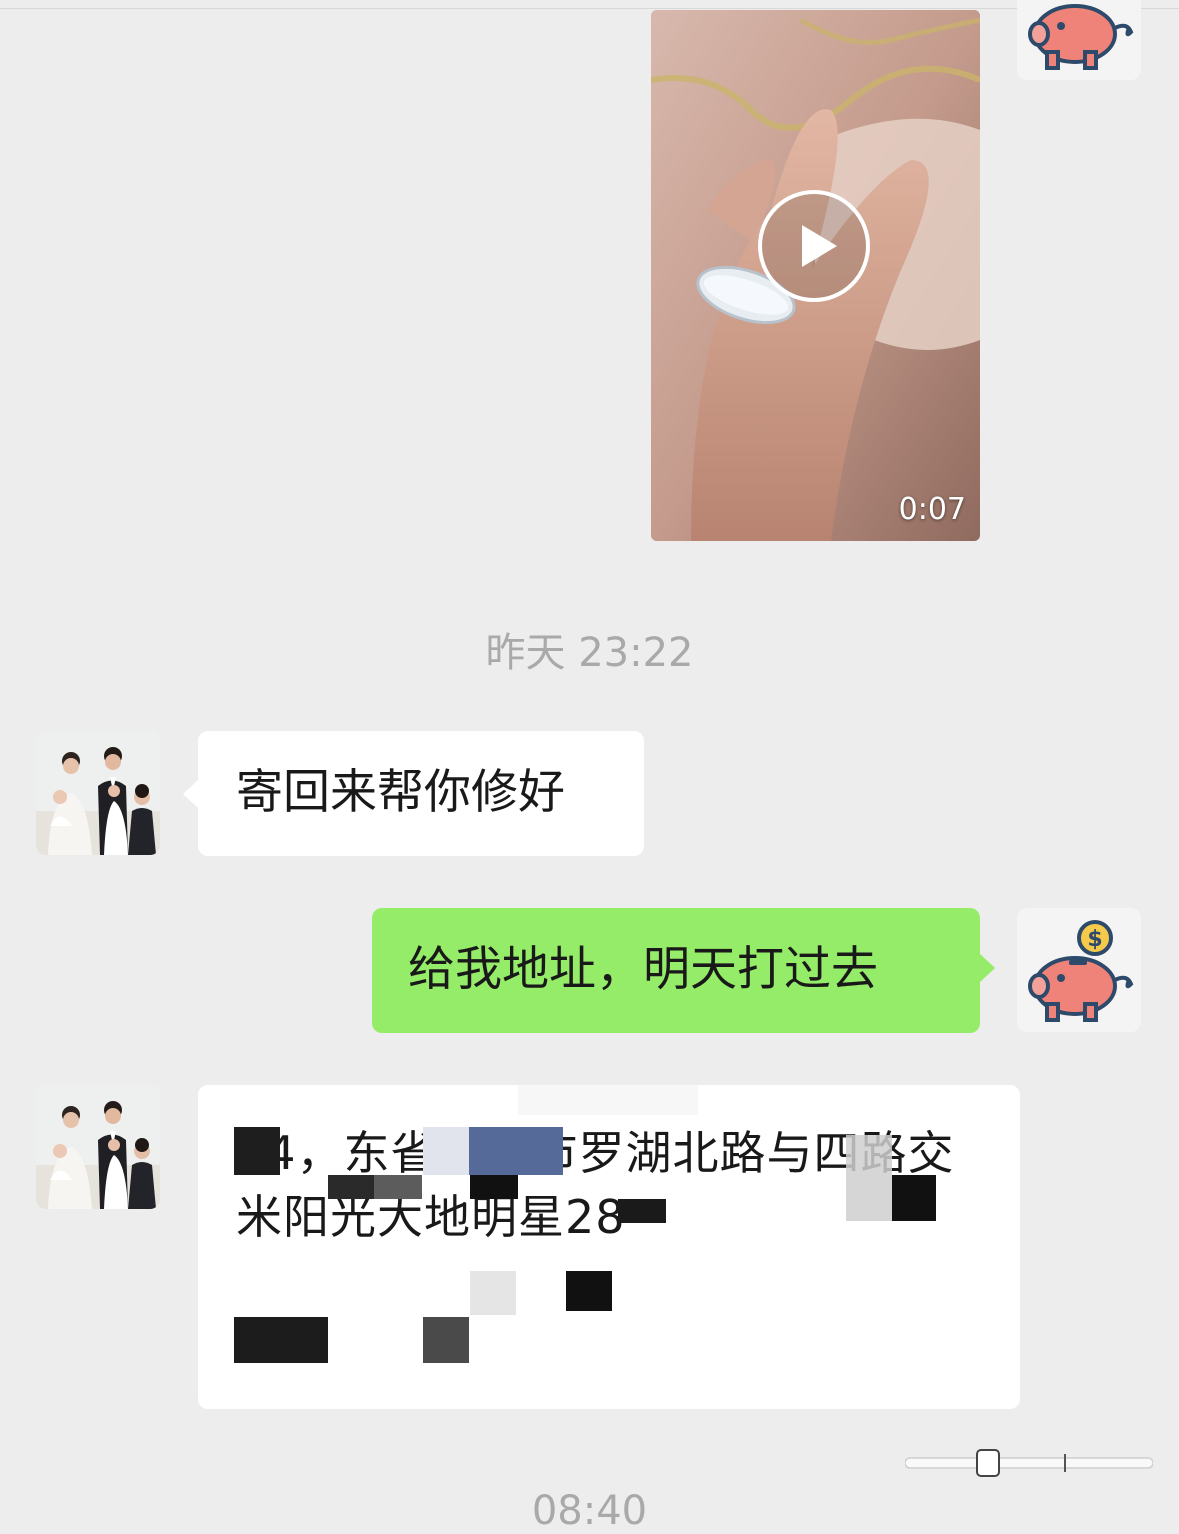 The height and width of the screenshot is (1534, 1179). I want to click on message-bubble-outgoing: 给我地址，明天打过去, so click(683, 970).